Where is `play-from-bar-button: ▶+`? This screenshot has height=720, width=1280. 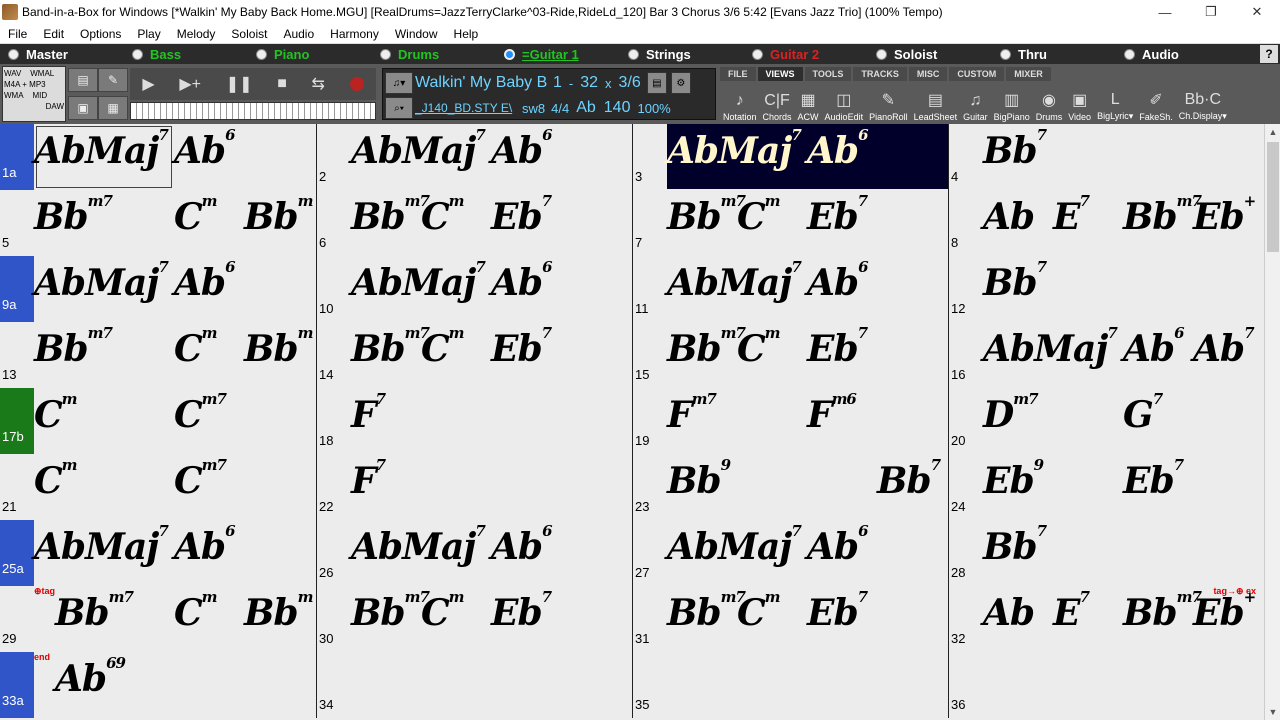
play-from-bar-button: ▶+ is located at coordinates (190, 84).